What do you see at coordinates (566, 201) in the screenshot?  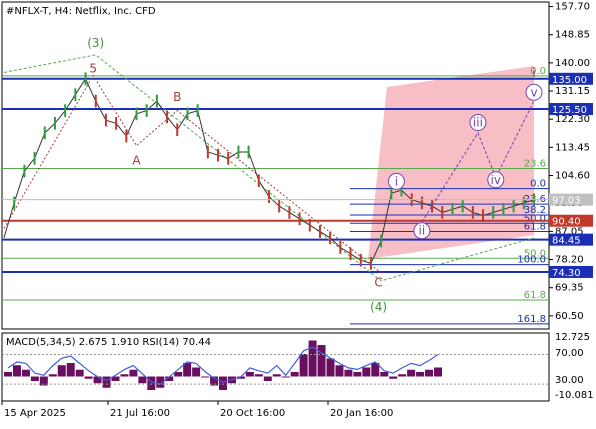 I see `current-price-tag: 97.03` at bounding box center [566, 201].